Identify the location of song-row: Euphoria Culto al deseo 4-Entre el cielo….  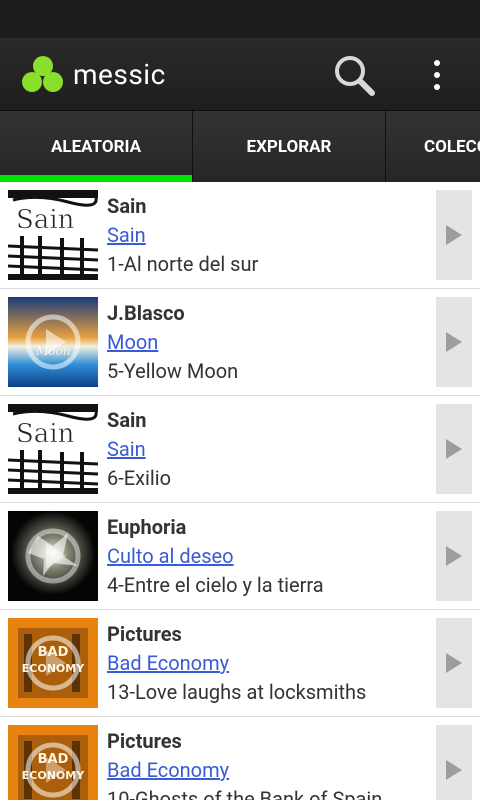
(240, 556).